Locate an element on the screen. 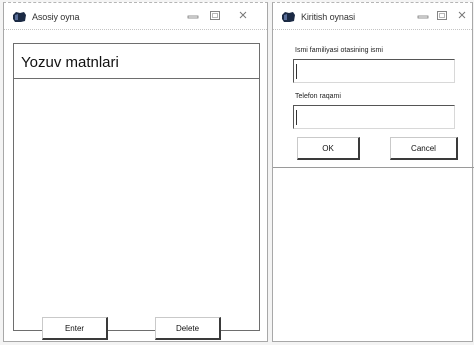 This screenshot has width=474, height=345. minimize-button is located at coordinates (193, 15).